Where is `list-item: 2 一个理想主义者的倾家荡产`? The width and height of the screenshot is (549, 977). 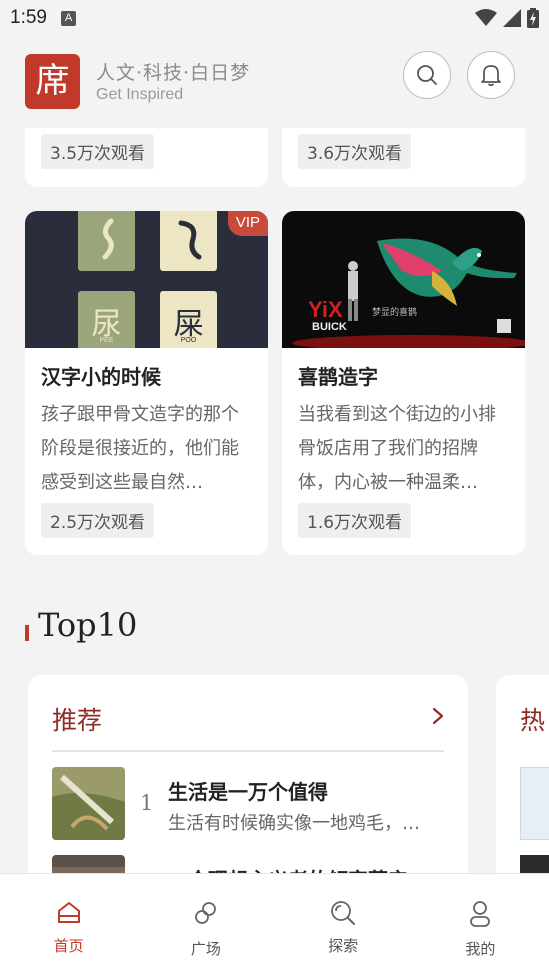
list-item: 2 一个理想主义者的倾家荡产 is located at coordinates (248, 864).